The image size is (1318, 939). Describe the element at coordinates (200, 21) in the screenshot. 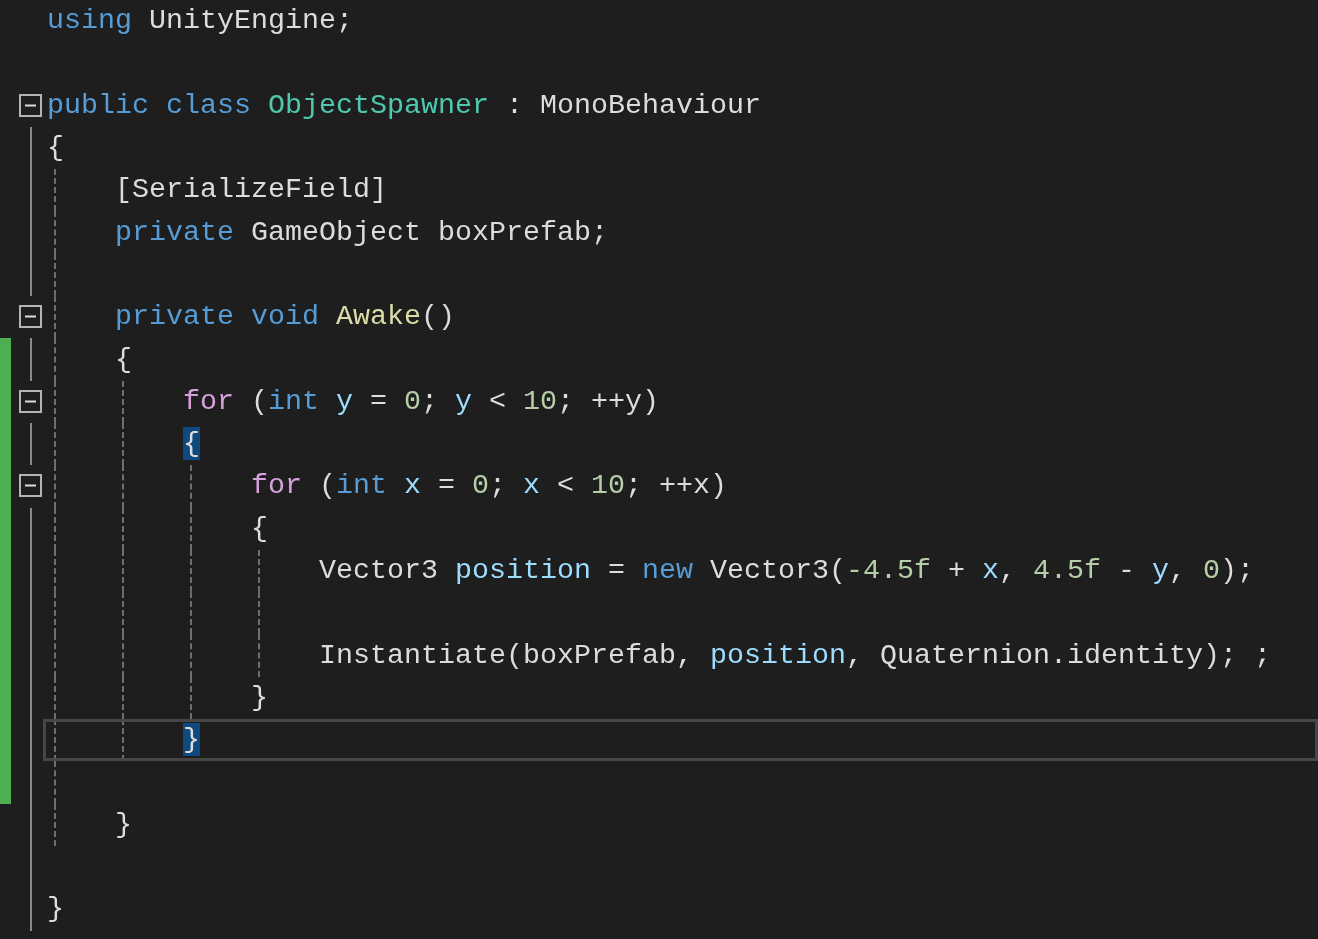

I see `code-line: using UnityEngine;` at that location.